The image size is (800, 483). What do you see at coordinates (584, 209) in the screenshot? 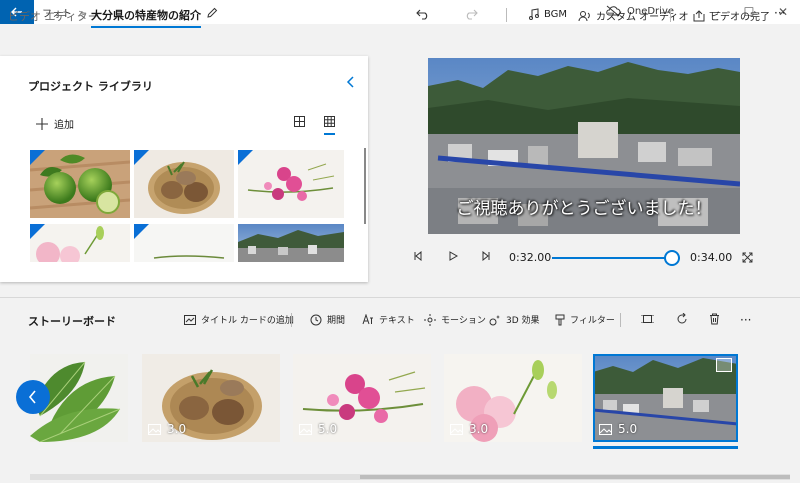
I see `video-caption: ご視聴ありがとうございました！` at bounding box center [584, 209].